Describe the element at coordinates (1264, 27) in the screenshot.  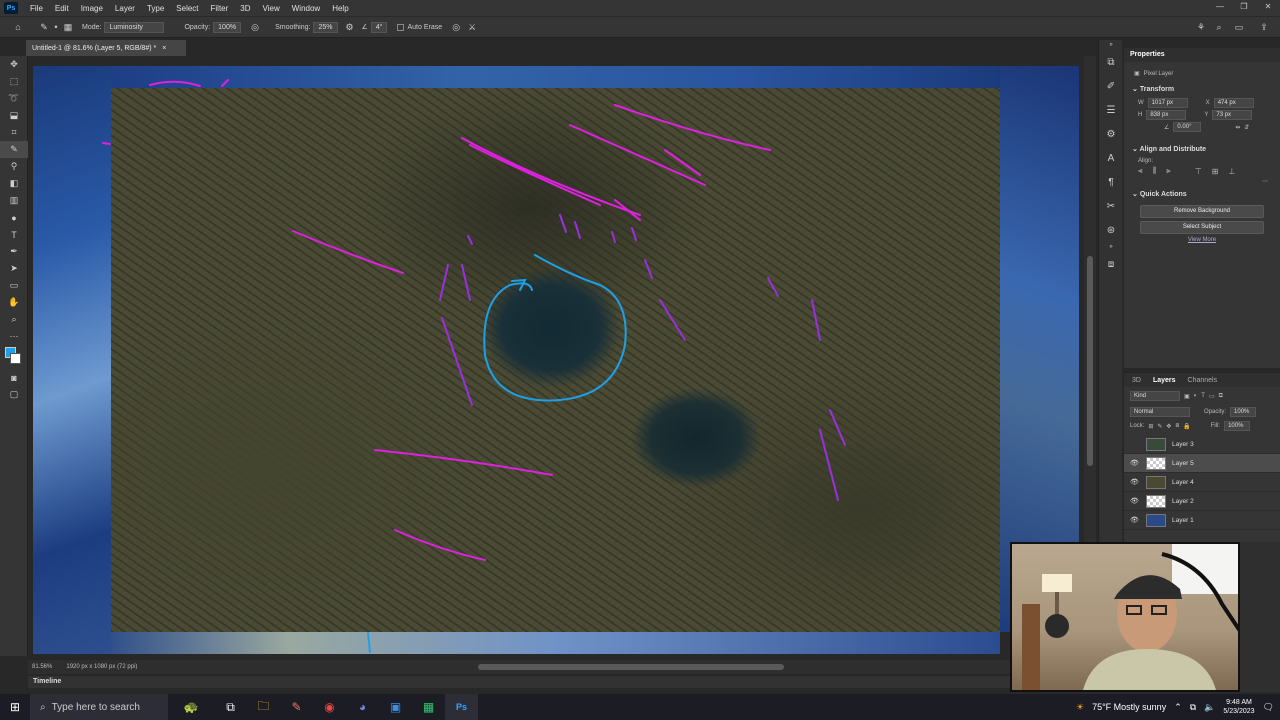
I see `share-upload-icon: ⇪` at that location.